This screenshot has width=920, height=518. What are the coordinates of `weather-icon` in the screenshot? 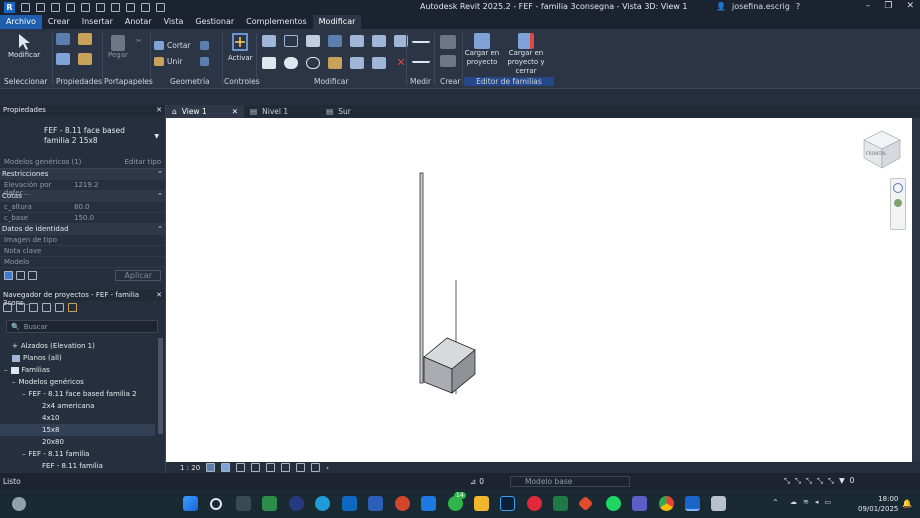 It's located at (19, 504).